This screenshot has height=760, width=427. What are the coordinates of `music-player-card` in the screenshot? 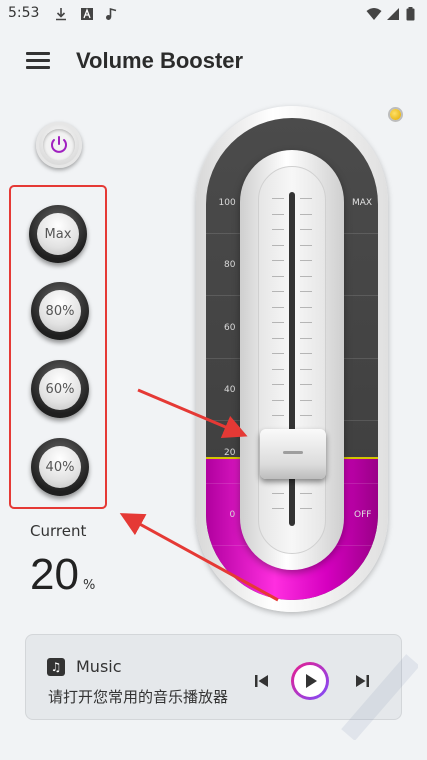 It's located at (213, 677).